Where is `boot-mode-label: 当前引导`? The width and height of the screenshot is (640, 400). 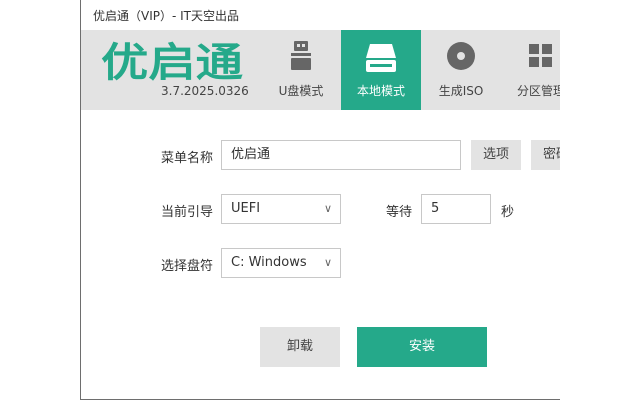
boot-mode-label: 当前引导 is located at coordinates (187, 212).